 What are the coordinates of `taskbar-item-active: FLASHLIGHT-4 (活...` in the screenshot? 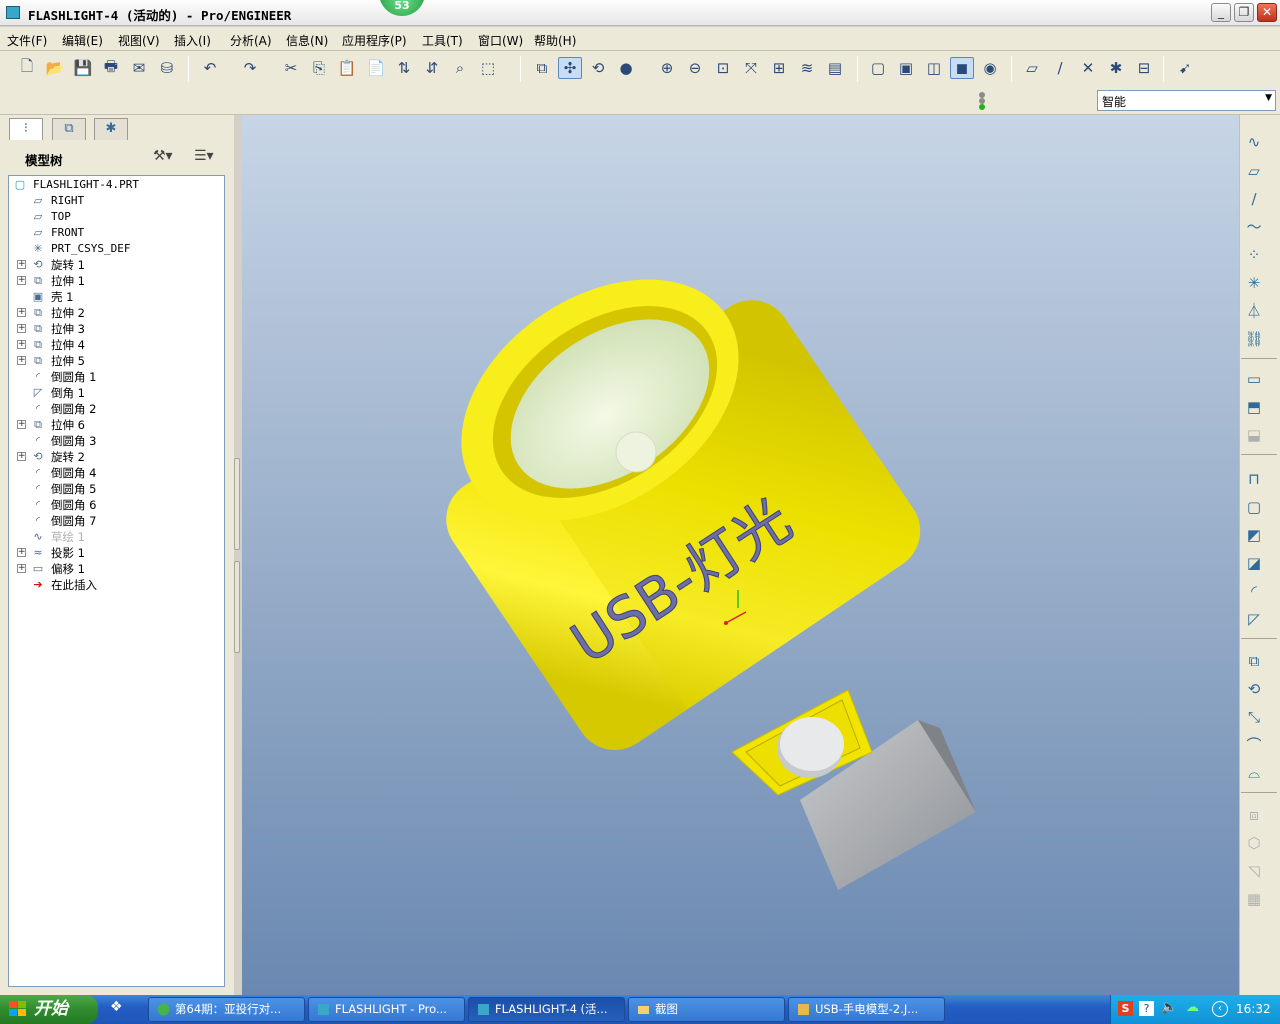 It's located at (546, 1009).